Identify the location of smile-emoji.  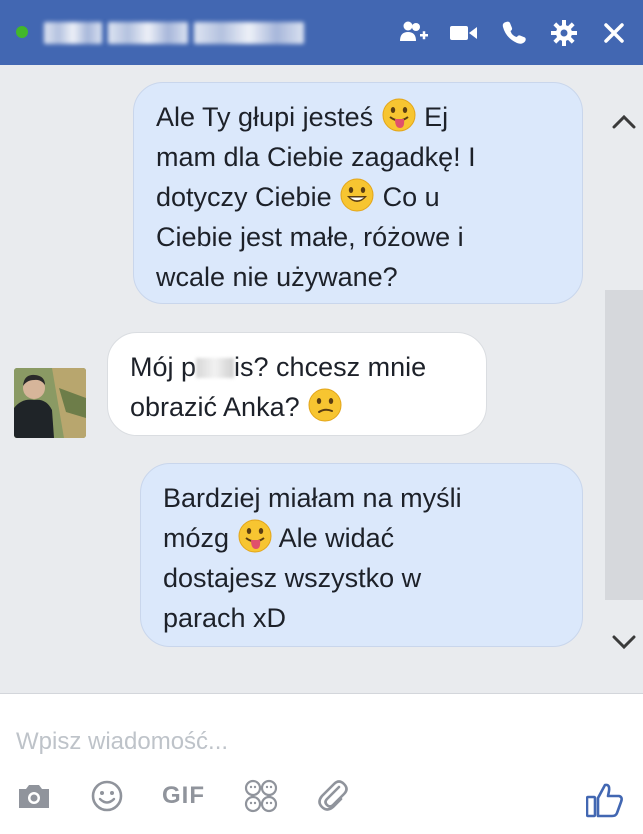
(357, 195).